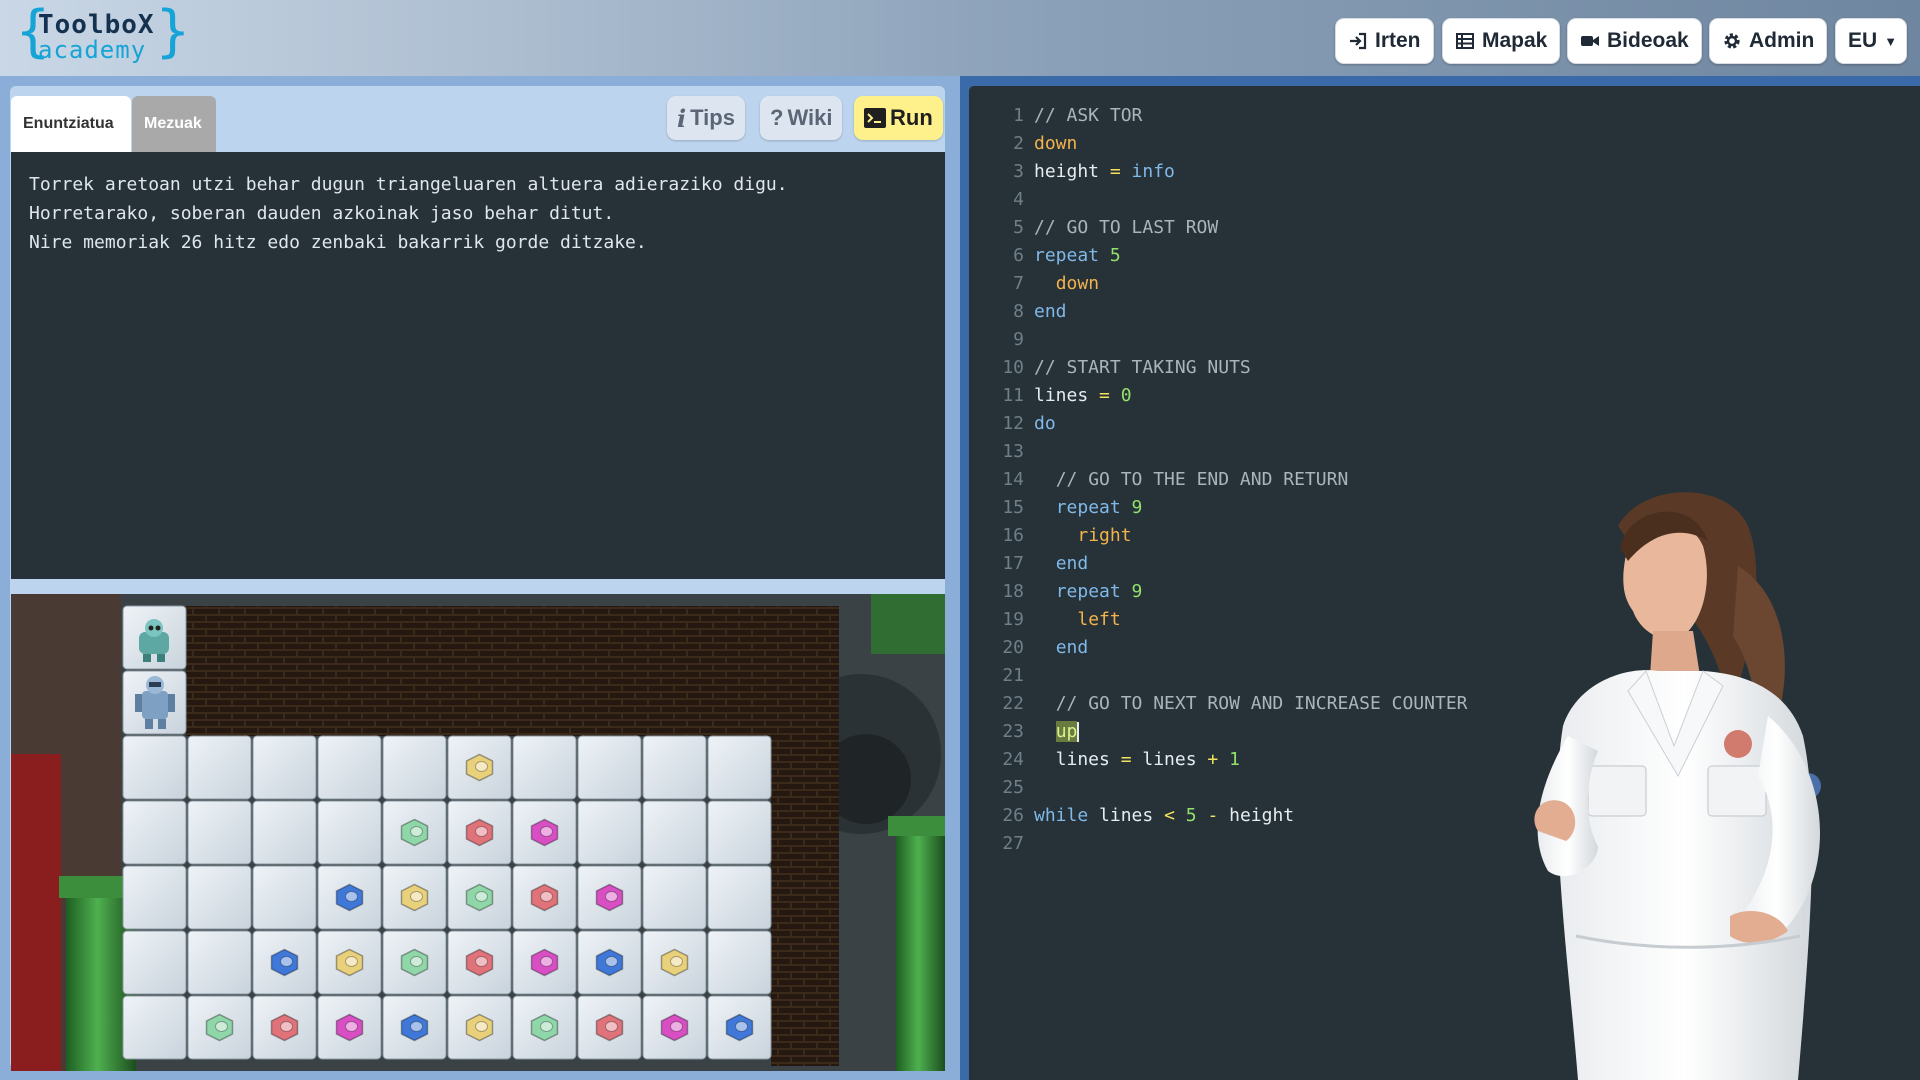 Image resolution: width=1920 pixels, height=1080 pixels. I want to click on tips-button: i Tips, so click(706, 118).